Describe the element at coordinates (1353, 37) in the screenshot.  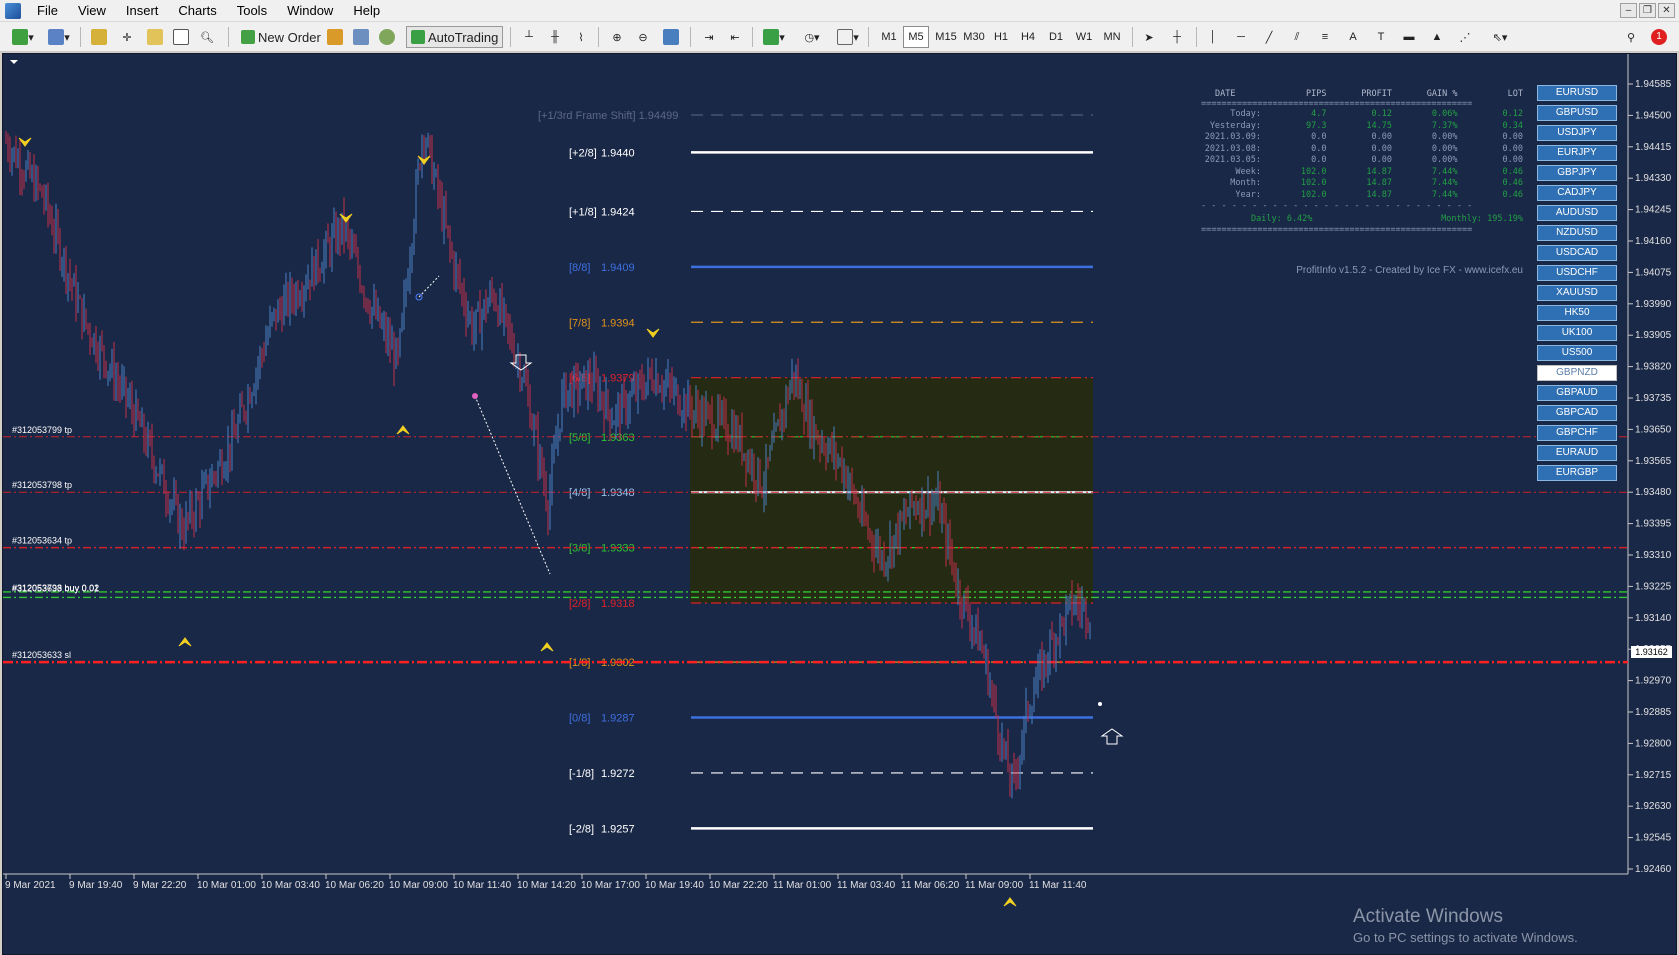
I see `text-icon: A` at that location.